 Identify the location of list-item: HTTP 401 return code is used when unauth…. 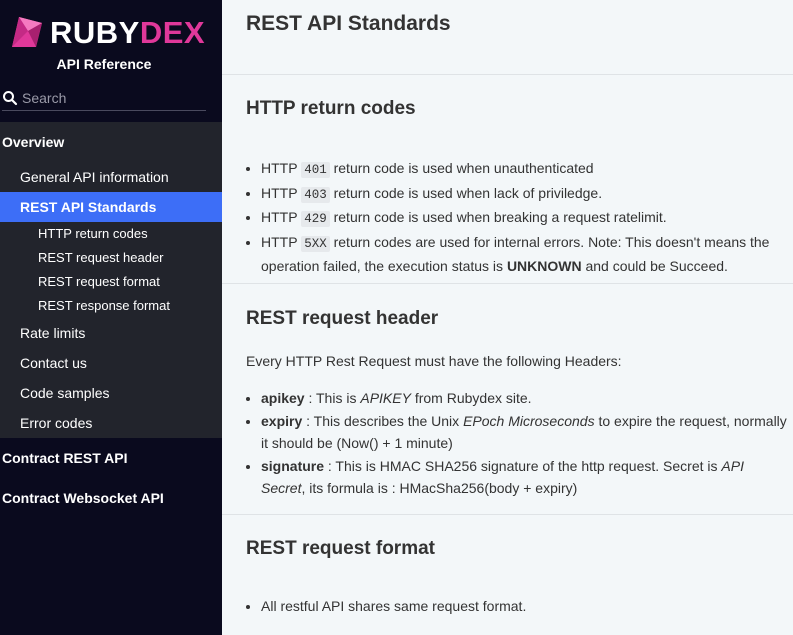
(526, 169).